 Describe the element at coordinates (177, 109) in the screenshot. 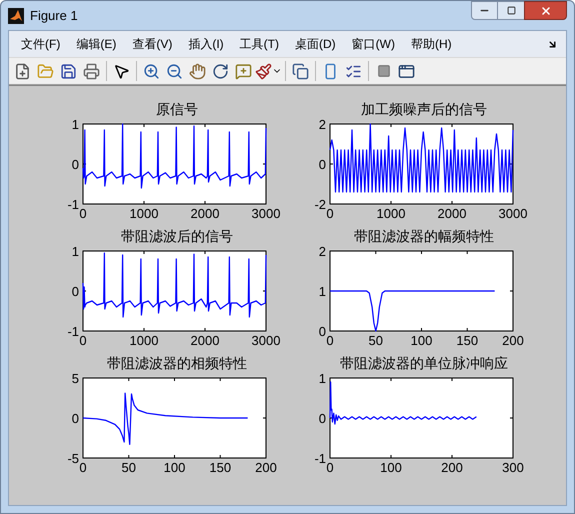

I see `chart-title: 原信号` at that location.